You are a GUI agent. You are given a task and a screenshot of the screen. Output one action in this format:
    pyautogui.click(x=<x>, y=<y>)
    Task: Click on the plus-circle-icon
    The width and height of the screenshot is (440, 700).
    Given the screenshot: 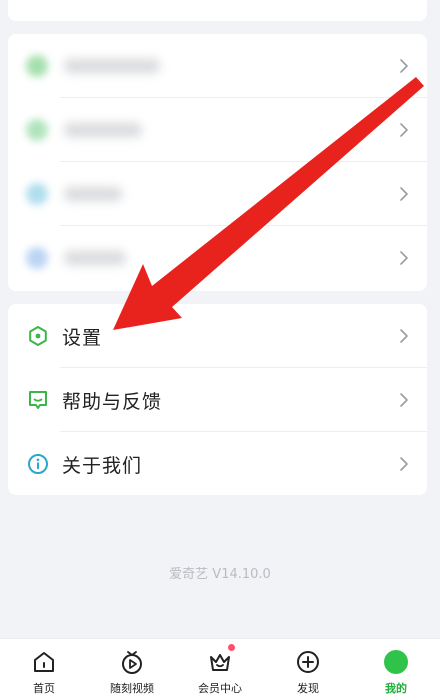 What is the action you would take?
    pyautogui.click(x=308, y=662)
    